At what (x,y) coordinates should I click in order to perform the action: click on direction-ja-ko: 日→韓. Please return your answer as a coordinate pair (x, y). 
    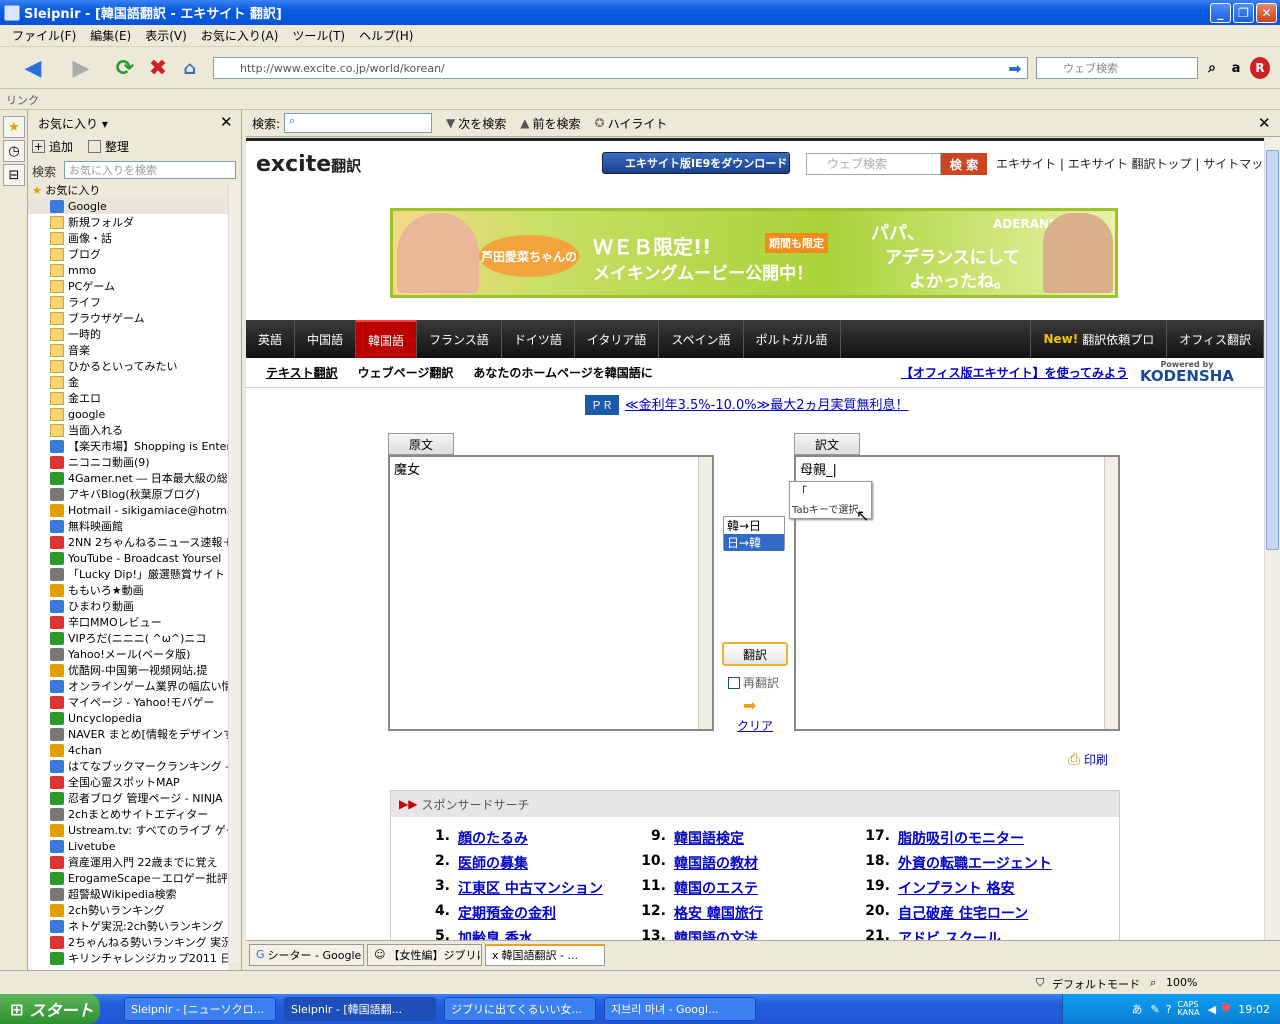
    Looking at the image, I should click on (754, 542).